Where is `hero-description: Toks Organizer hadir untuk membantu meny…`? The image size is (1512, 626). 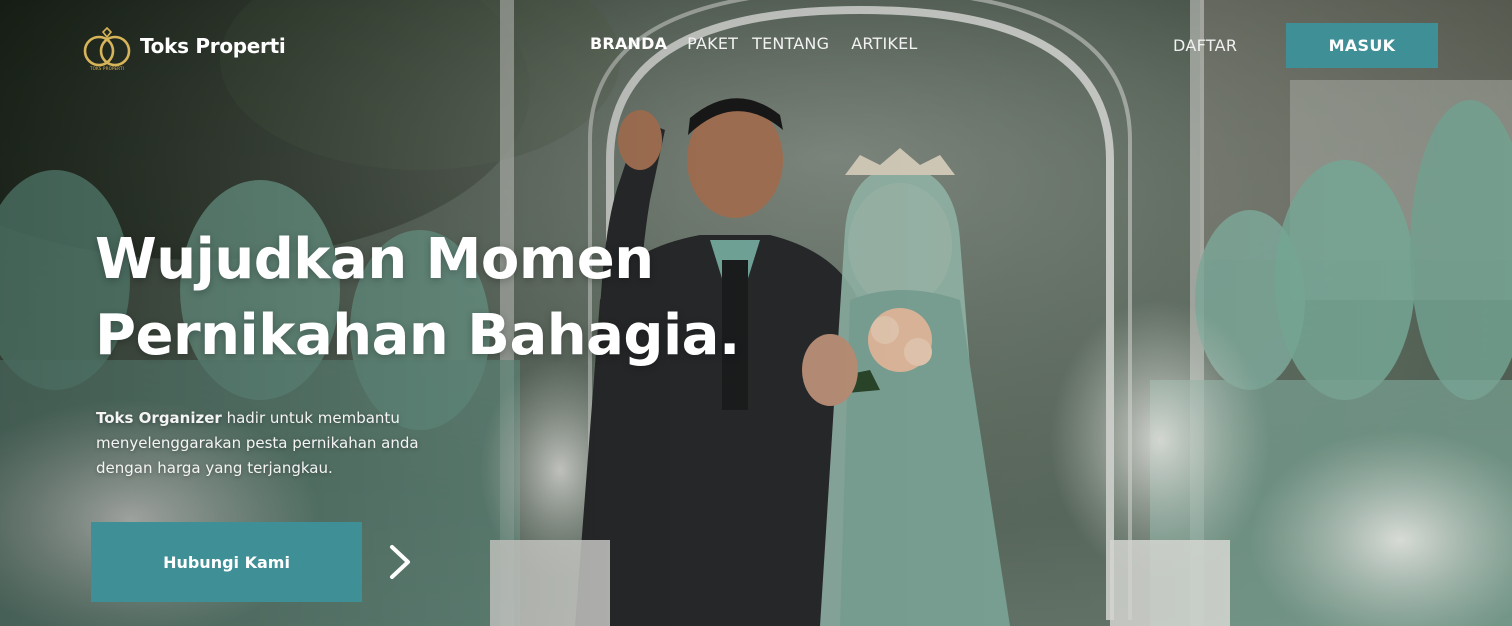
hero-description: Toks Organizer hadir untuk membantu meny… is located at coordinates (286, 443).